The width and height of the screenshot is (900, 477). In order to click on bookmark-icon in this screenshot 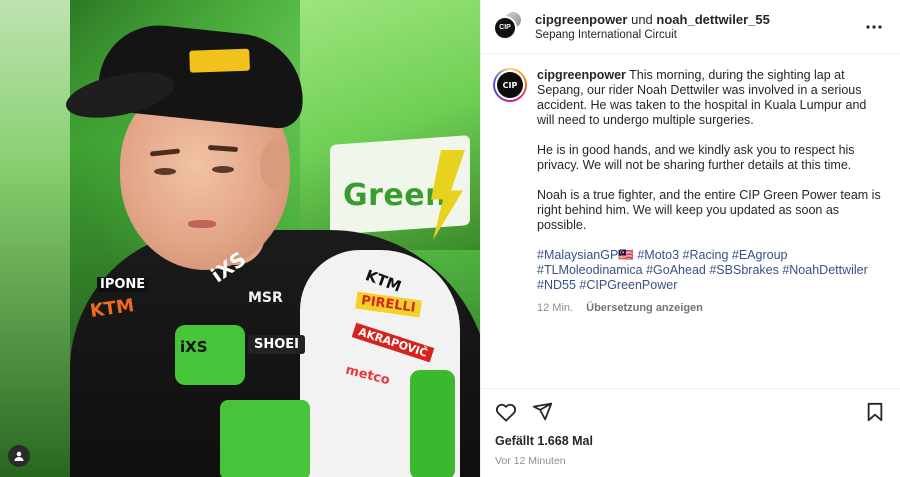, I will do `click(875, 411)`.